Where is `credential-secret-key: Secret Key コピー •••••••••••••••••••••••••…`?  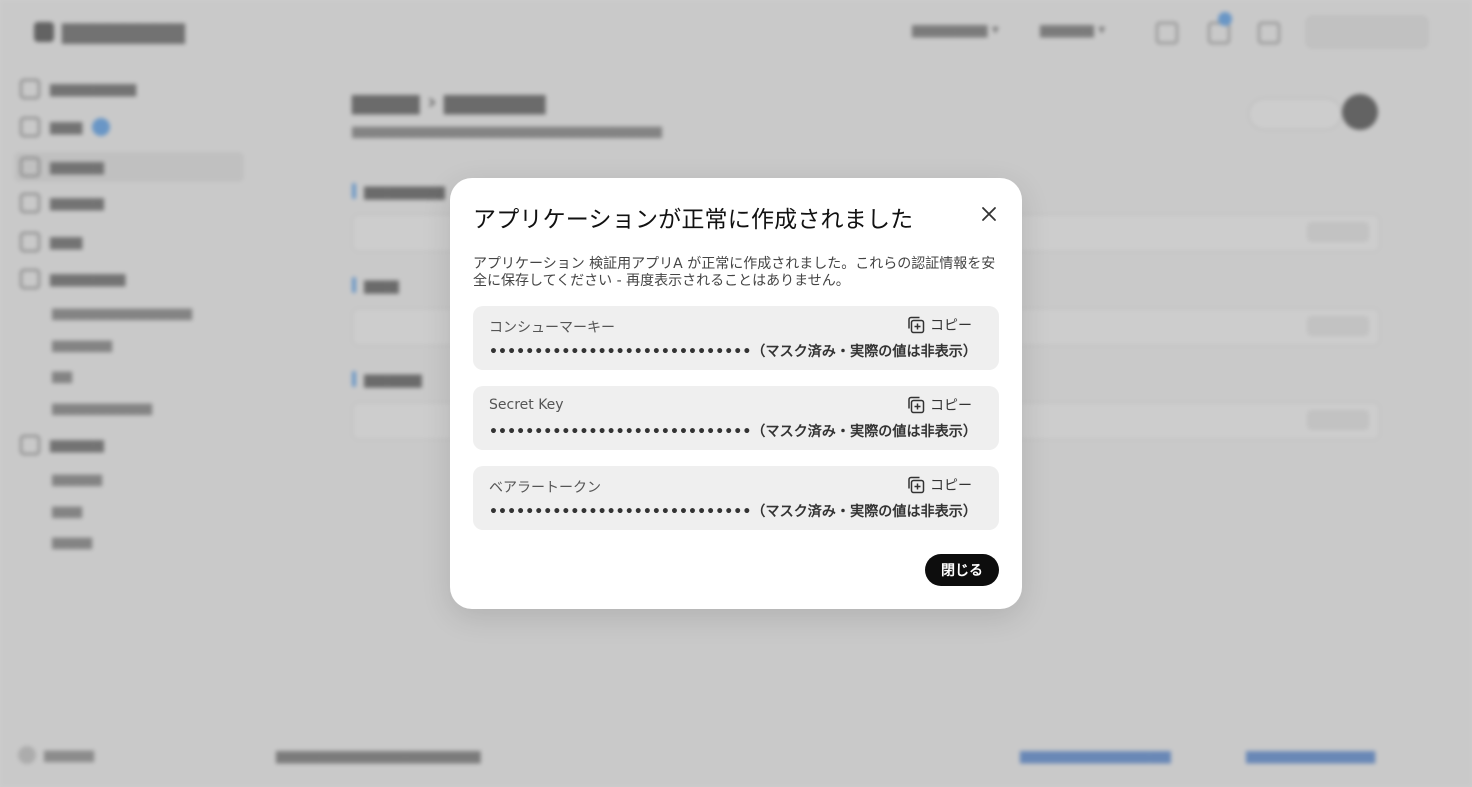
credential-secret-key: Secret Key コピー •••••••••••••••••••••••••… is located at coordinates (736, 418).